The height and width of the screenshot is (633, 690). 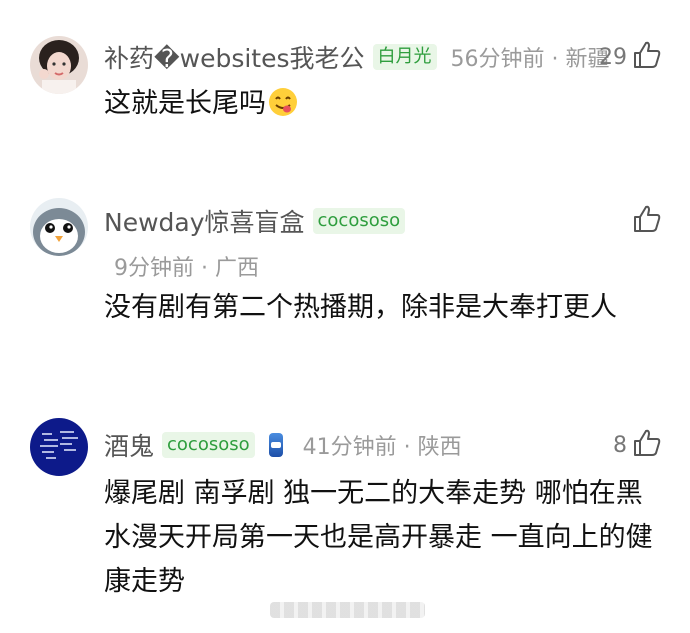 I want to click on girl-photo-avatar, so click(x=59, y=65).